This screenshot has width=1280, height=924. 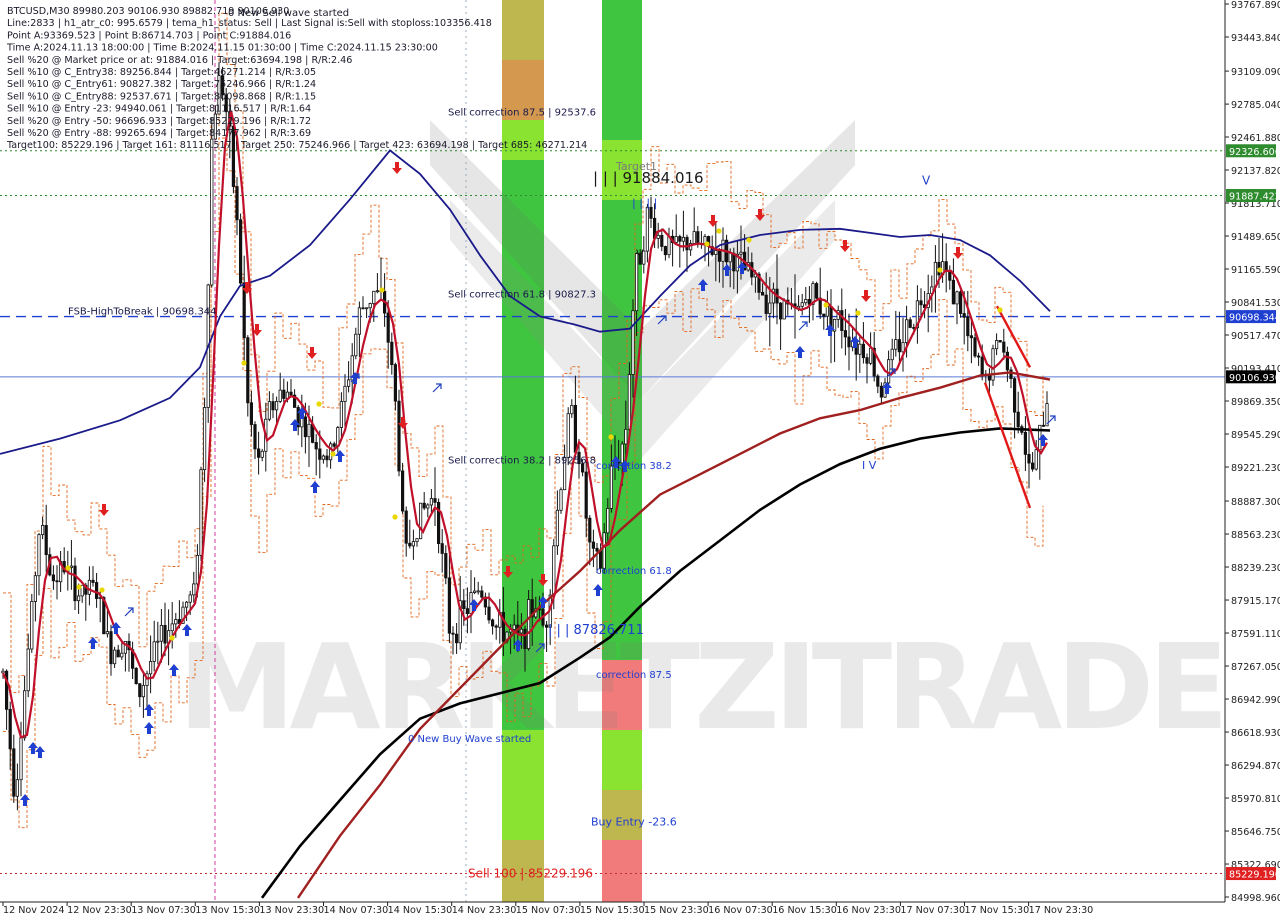 I want to click on chart-annotation: 0 New Buy Wave started, so click(x=469, y=739).